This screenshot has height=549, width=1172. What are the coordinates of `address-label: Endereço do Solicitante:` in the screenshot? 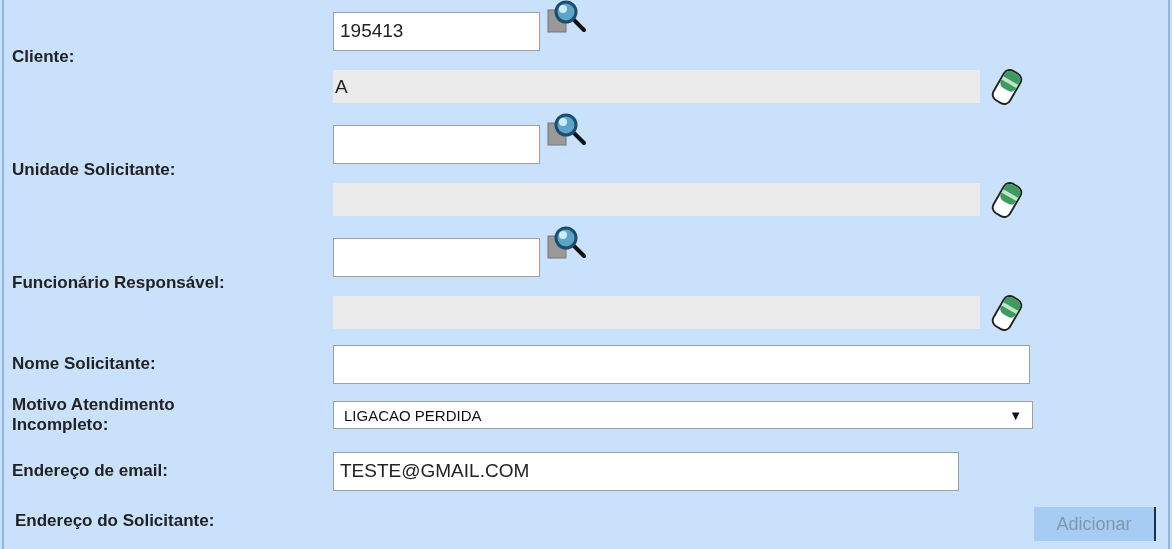 It's located at (115, 521).